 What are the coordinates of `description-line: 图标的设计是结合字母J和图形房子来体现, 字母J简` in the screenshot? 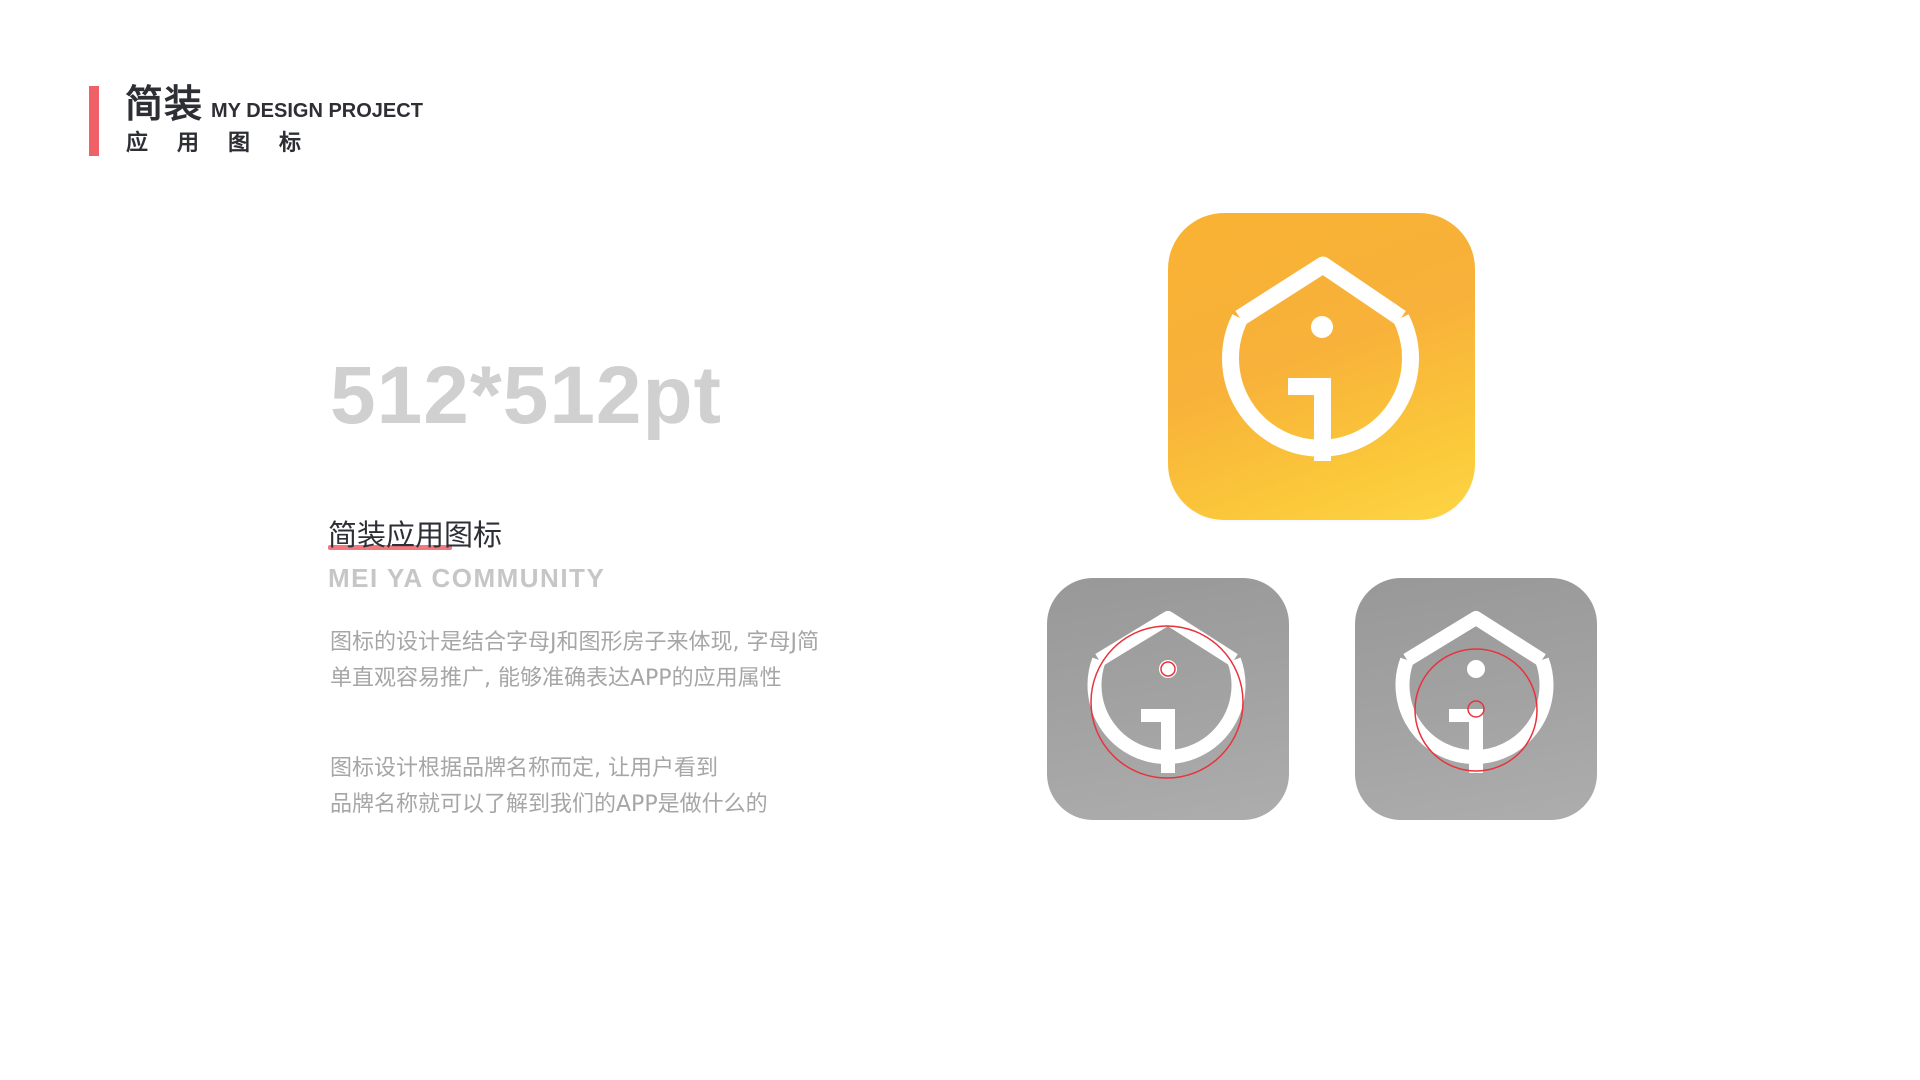 It's located at (574, 642).